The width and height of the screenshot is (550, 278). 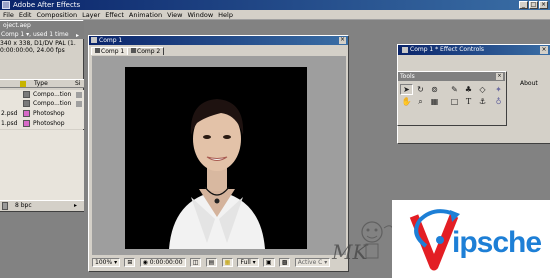 I want to click on text-tool-icon: T, so click(x=468, y=101).